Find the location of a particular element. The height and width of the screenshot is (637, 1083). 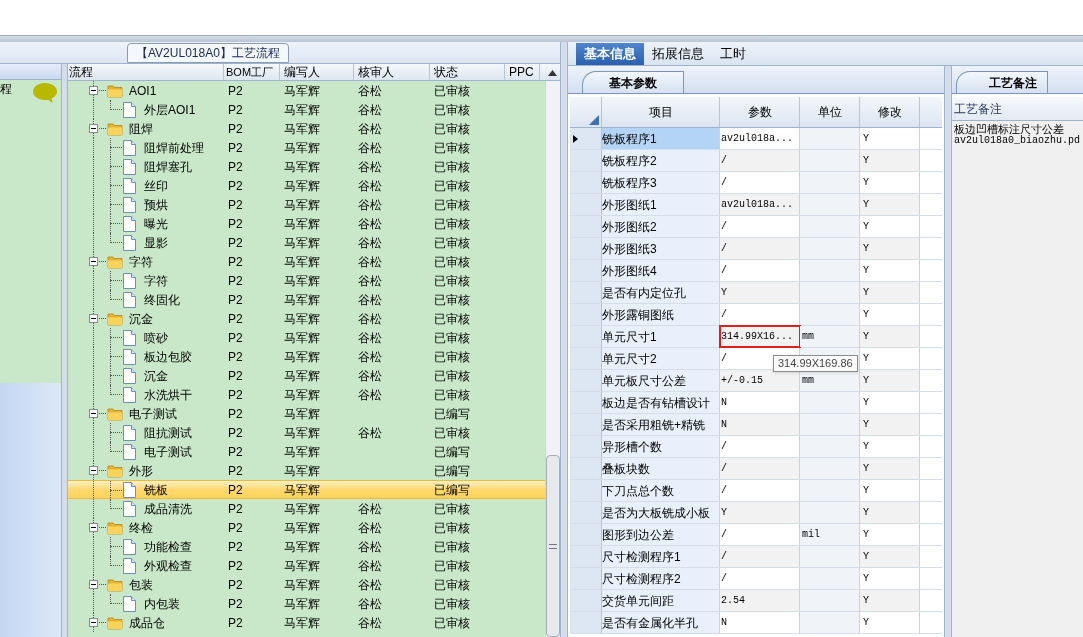

table-cell: 尺寸检测程序1 is located at coordinates (661, 556).